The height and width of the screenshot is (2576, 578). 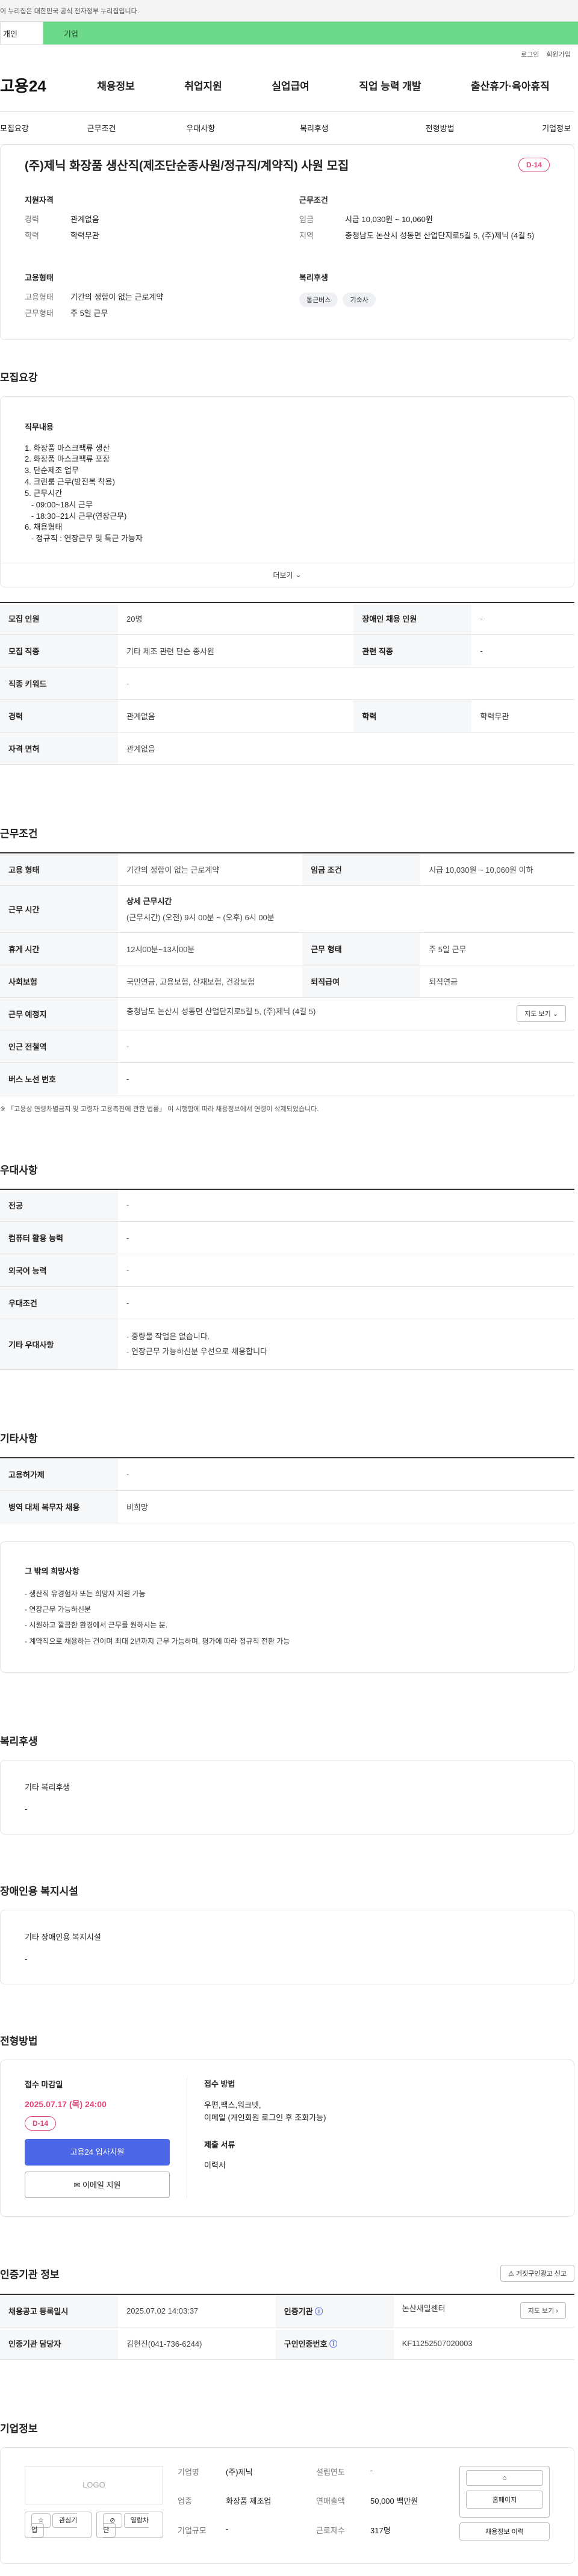 What do you see at coordinates (287, 1205) in the screenshot?
I see `table-row: 전공 -` at bounding box center [287, 1205].